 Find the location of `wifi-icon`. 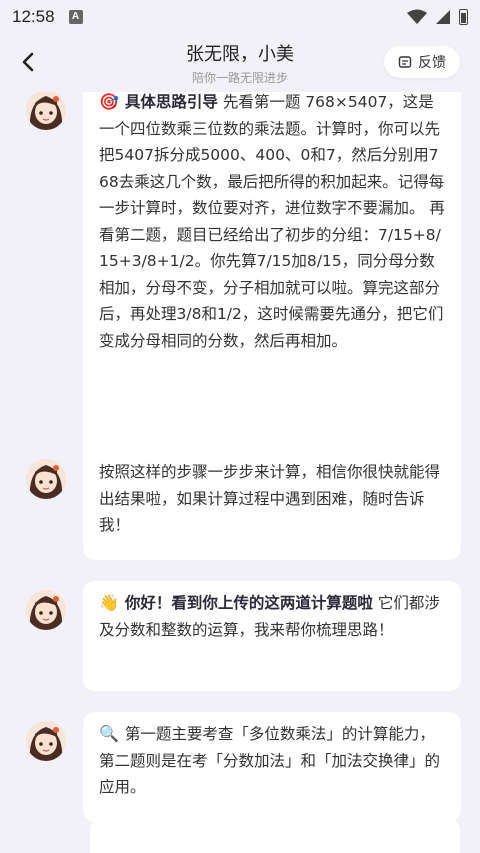

wifi-icon is located at coordinates (417, 16).